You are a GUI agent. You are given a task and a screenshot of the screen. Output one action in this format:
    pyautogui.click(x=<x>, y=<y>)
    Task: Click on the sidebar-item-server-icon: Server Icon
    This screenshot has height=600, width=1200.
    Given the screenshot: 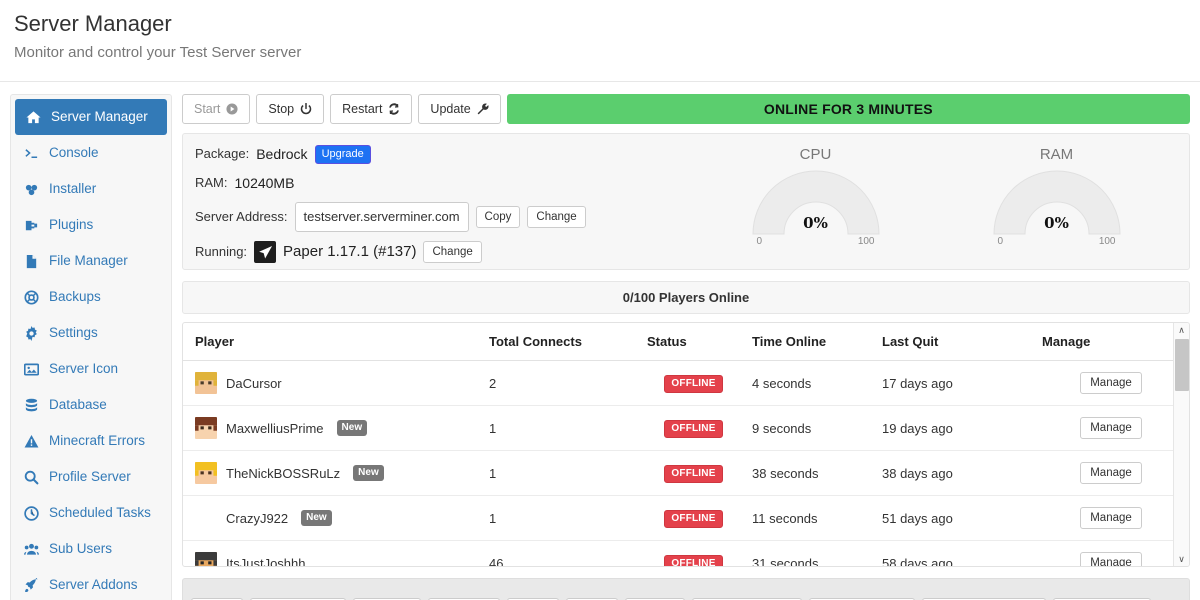 What is the action you would take?
    pyautogui.click(x=91, y=369)
    